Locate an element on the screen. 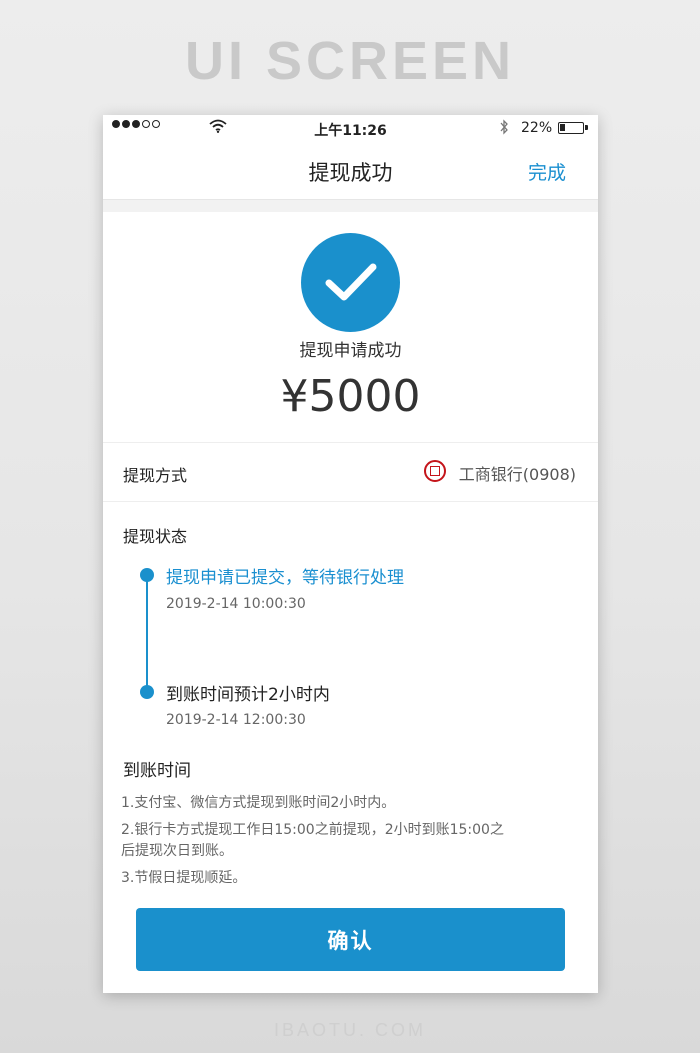  withdraw-method-row: 提现方式 工商银行(0908) is located at coordinates (350, 472).